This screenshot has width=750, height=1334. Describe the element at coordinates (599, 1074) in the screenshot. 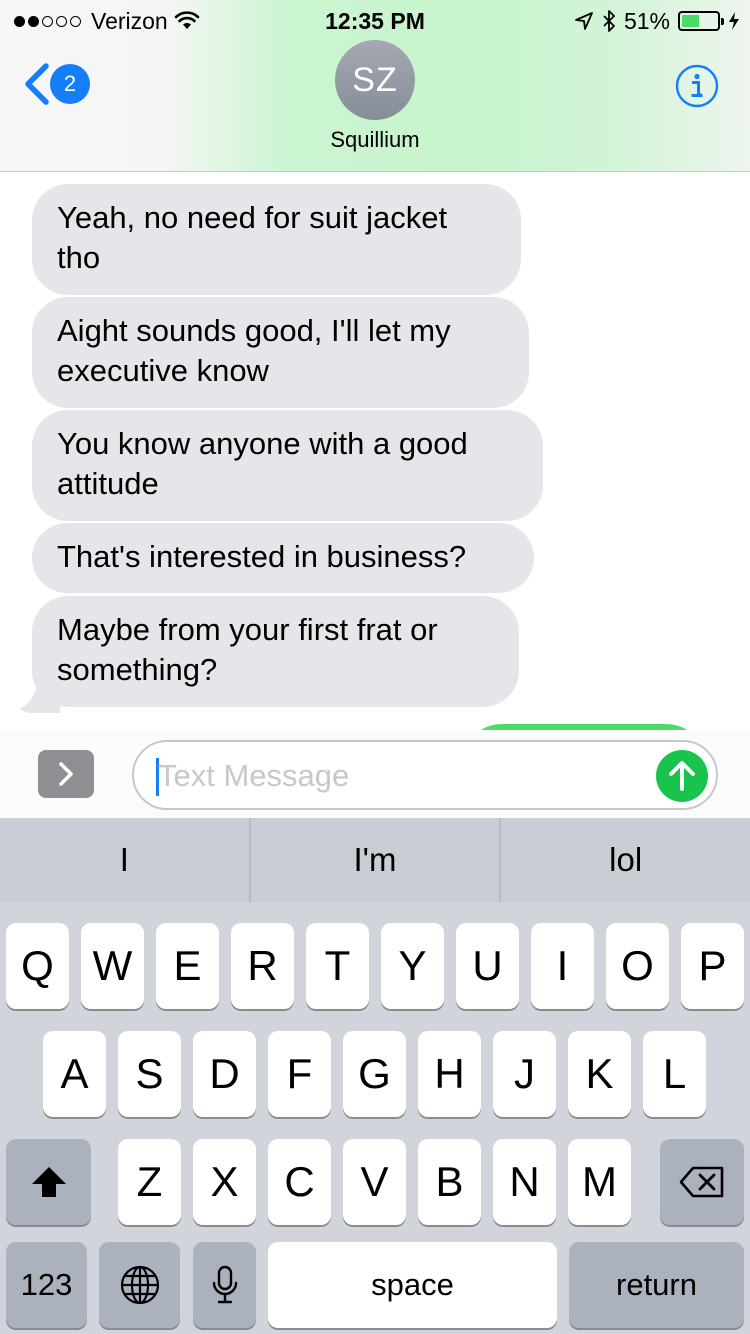

I see `key-k: K` at that location.